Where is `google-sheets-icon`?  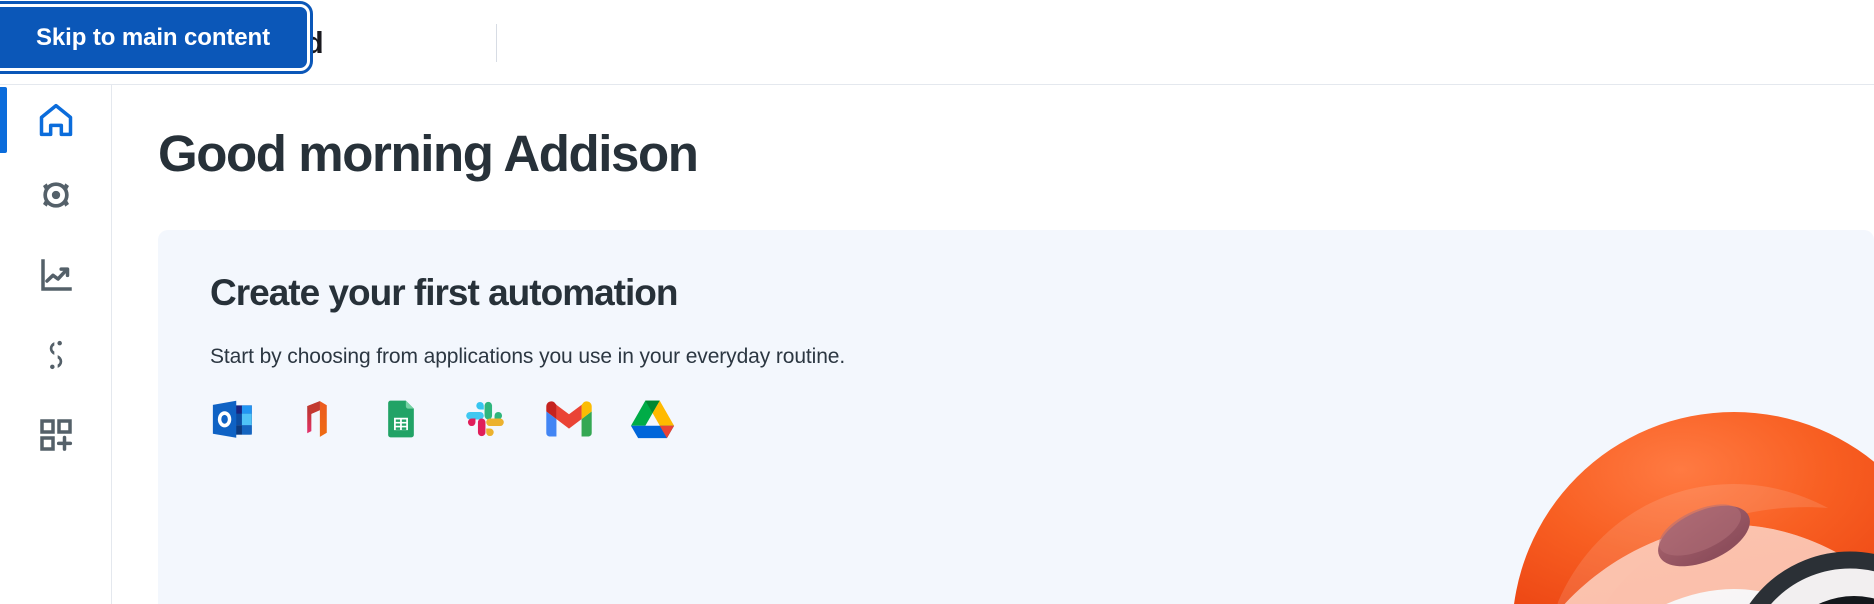
google-sheets-icon is located at coordinates (401, 419).